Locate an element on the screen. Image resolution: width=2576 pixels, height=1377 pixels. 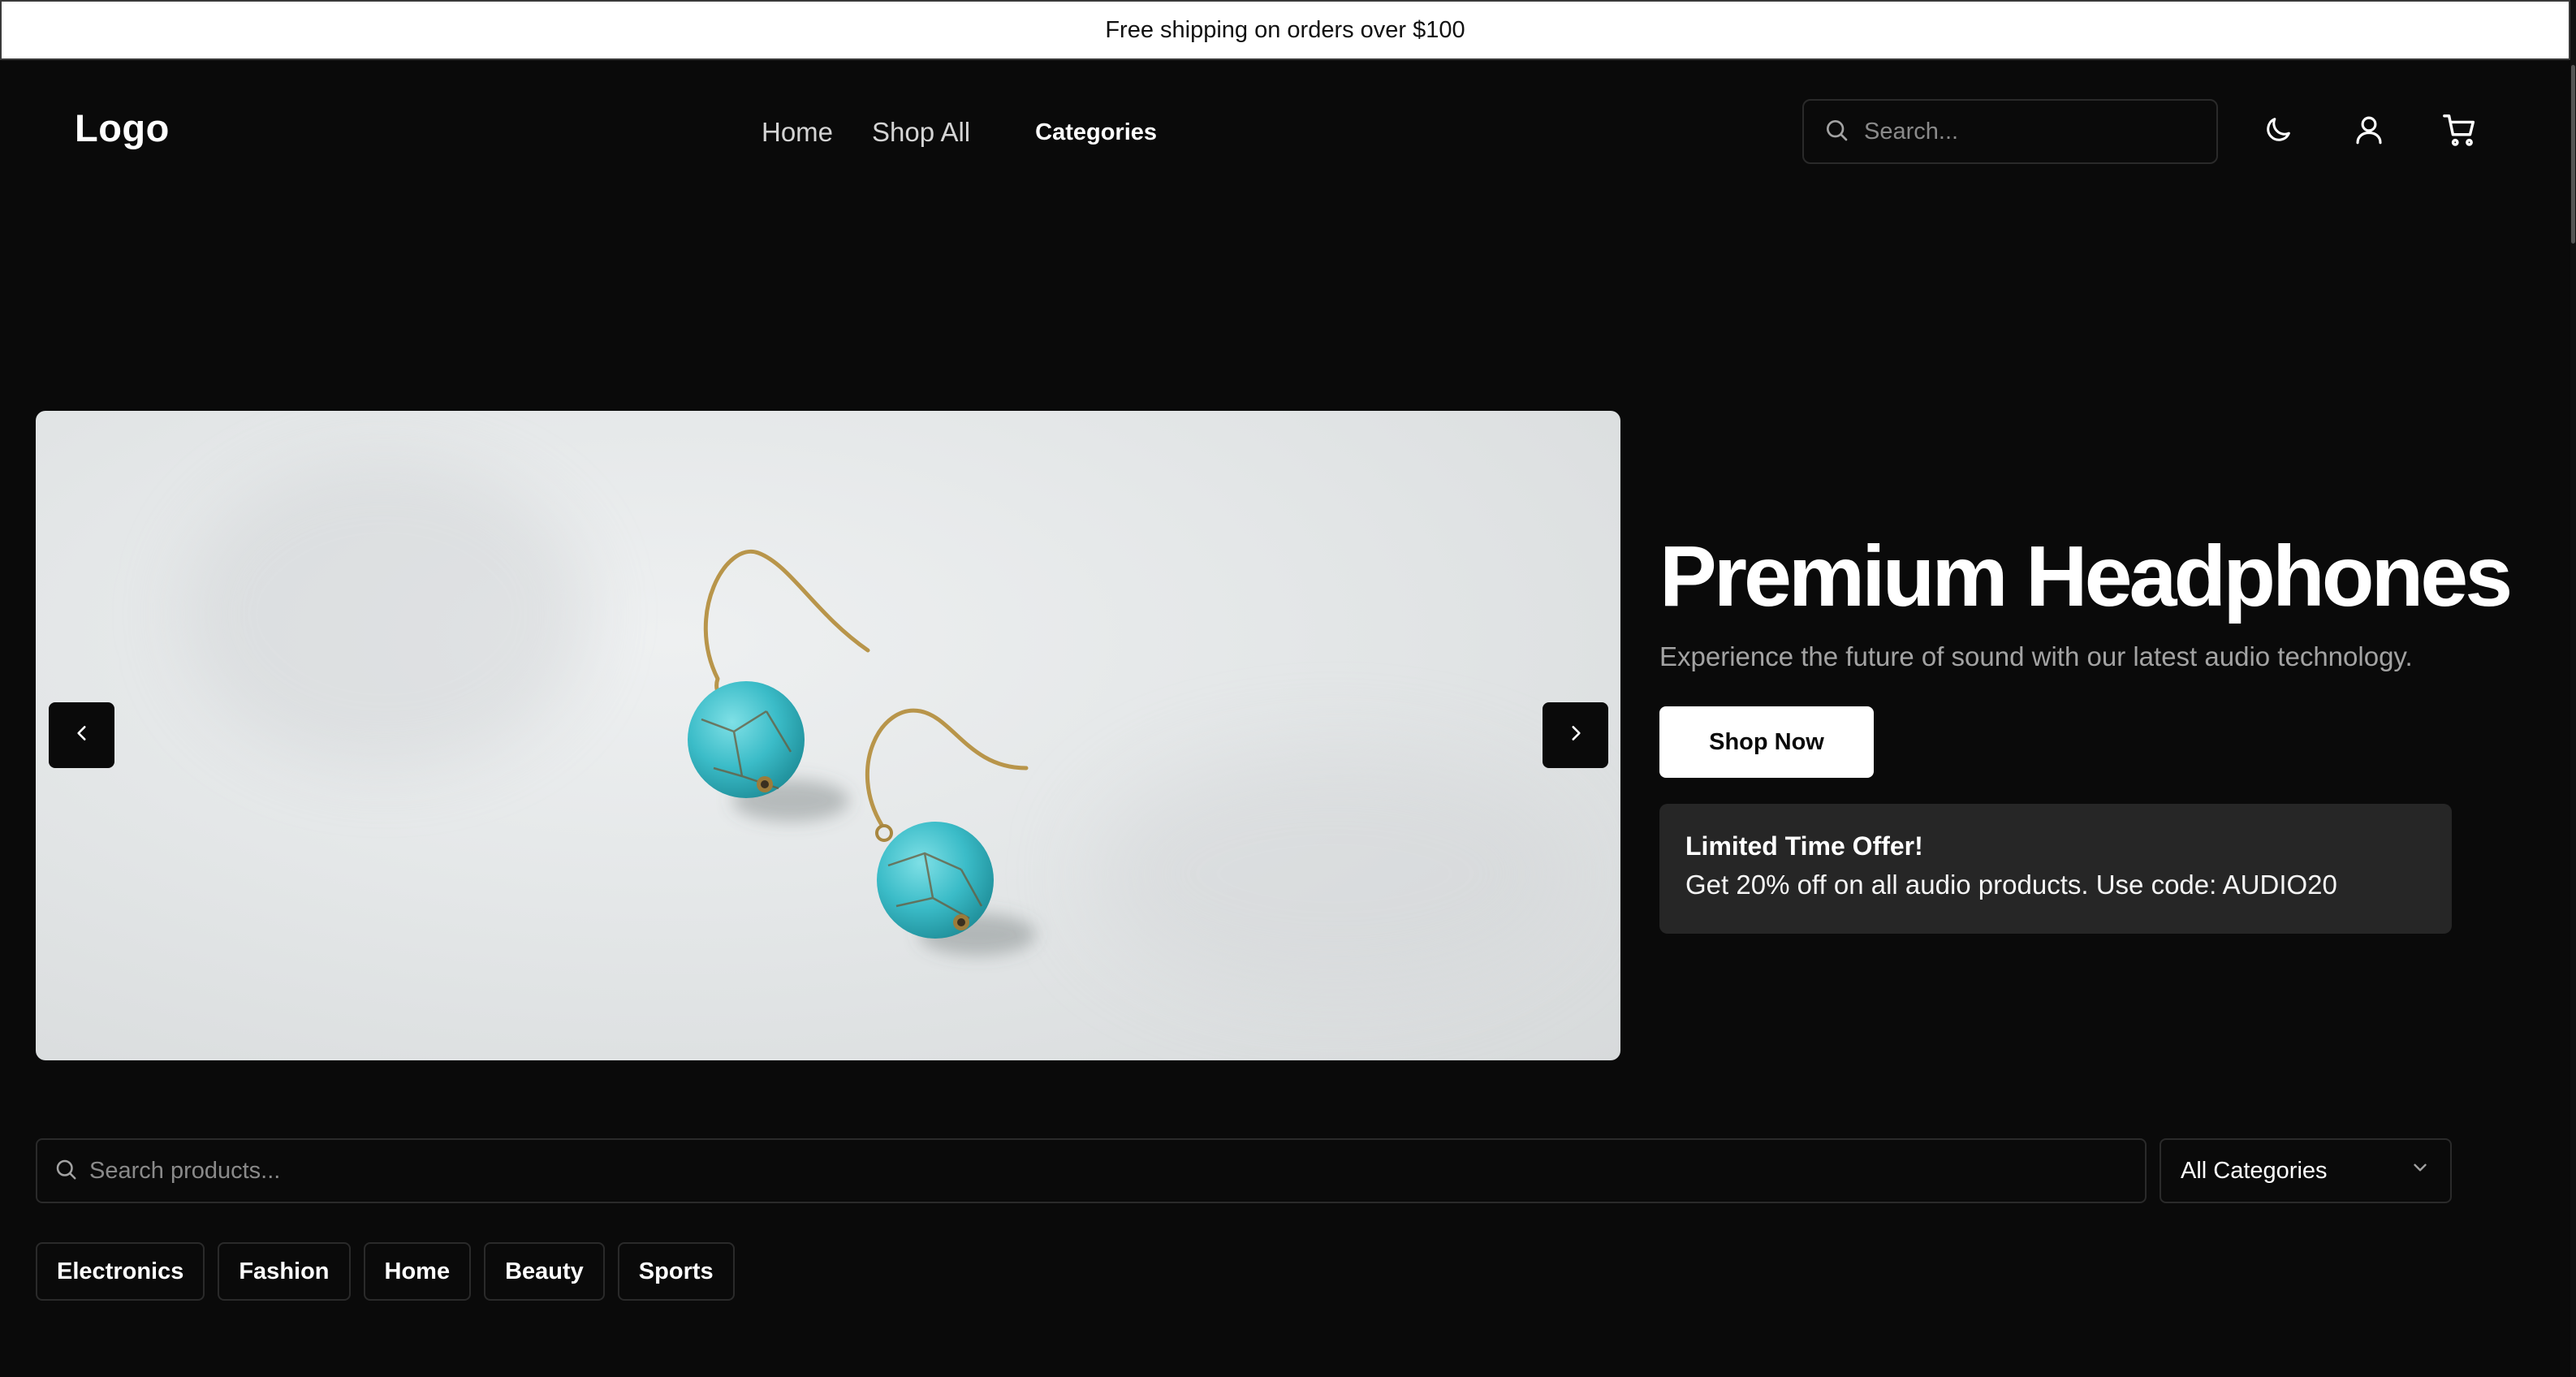
header-search-input is located at coordinates (2034, 131).